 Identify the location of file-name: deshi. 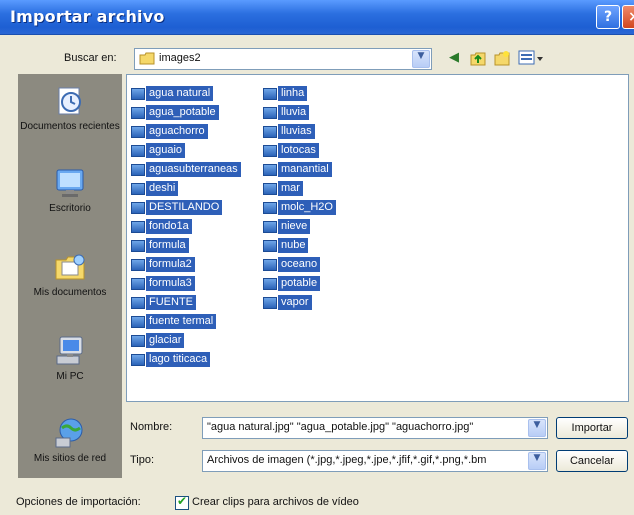
(162, 188).